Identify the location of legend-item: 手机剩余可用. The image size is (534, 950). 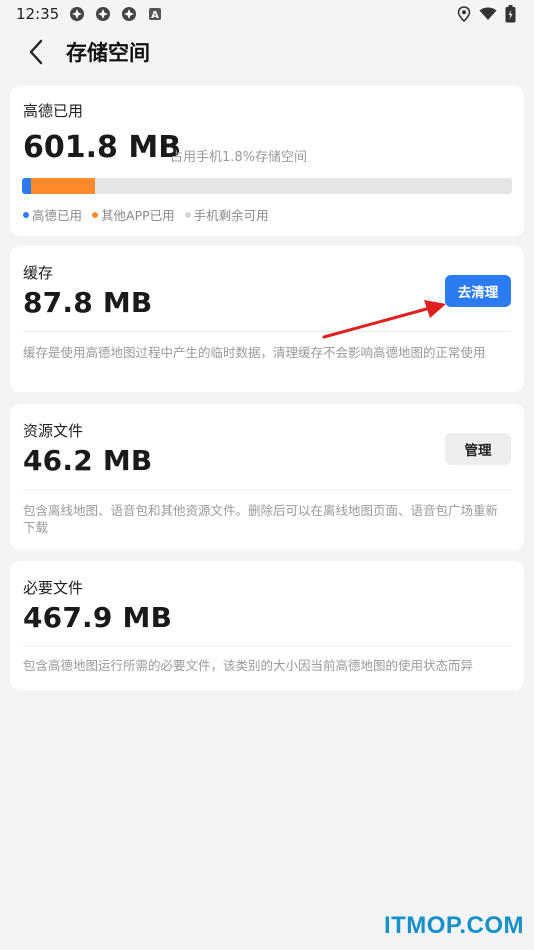
(226, 214).